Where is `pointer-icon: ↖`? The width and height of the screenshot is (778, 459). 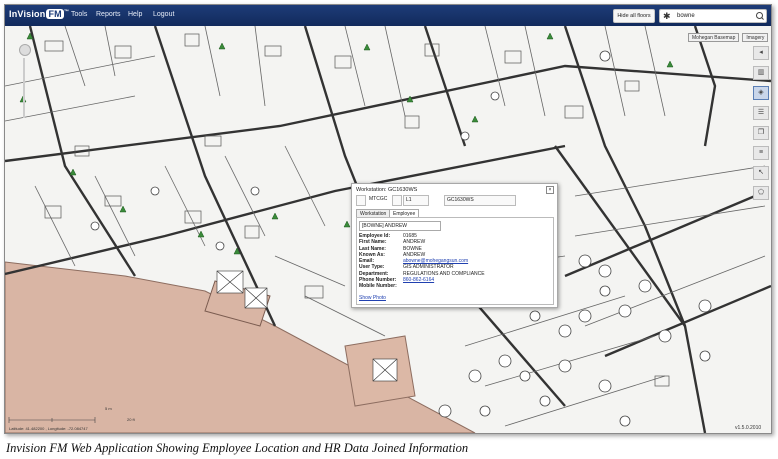 pointer-icon: ↖ is located at coordinates (761, 173).